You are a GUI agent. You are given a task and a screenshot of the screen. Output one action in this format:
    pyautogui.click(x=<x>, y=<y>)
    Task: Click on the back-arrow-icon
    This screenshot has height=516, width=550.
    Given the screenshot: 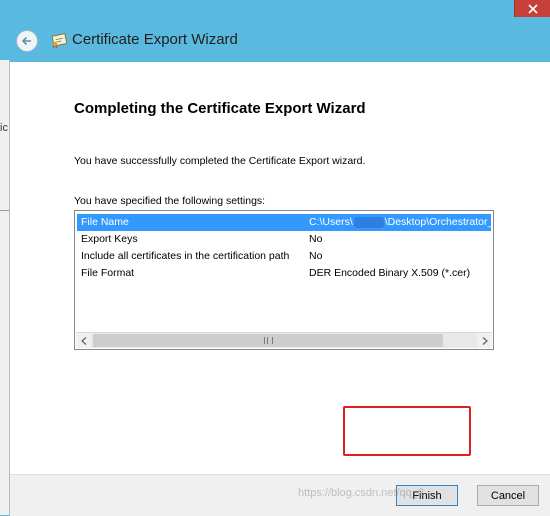 What is the action you would take?
    pyautogui.click(x=26, y=41)
    